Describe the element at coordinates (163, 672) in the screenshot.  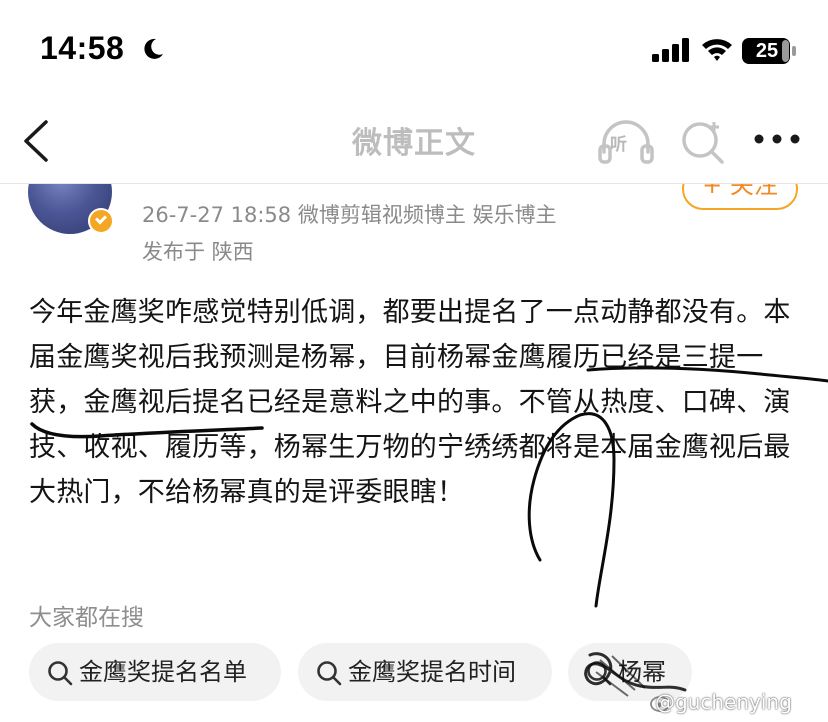
I see `chip-label: 金鹰奖提名名单` at that location.